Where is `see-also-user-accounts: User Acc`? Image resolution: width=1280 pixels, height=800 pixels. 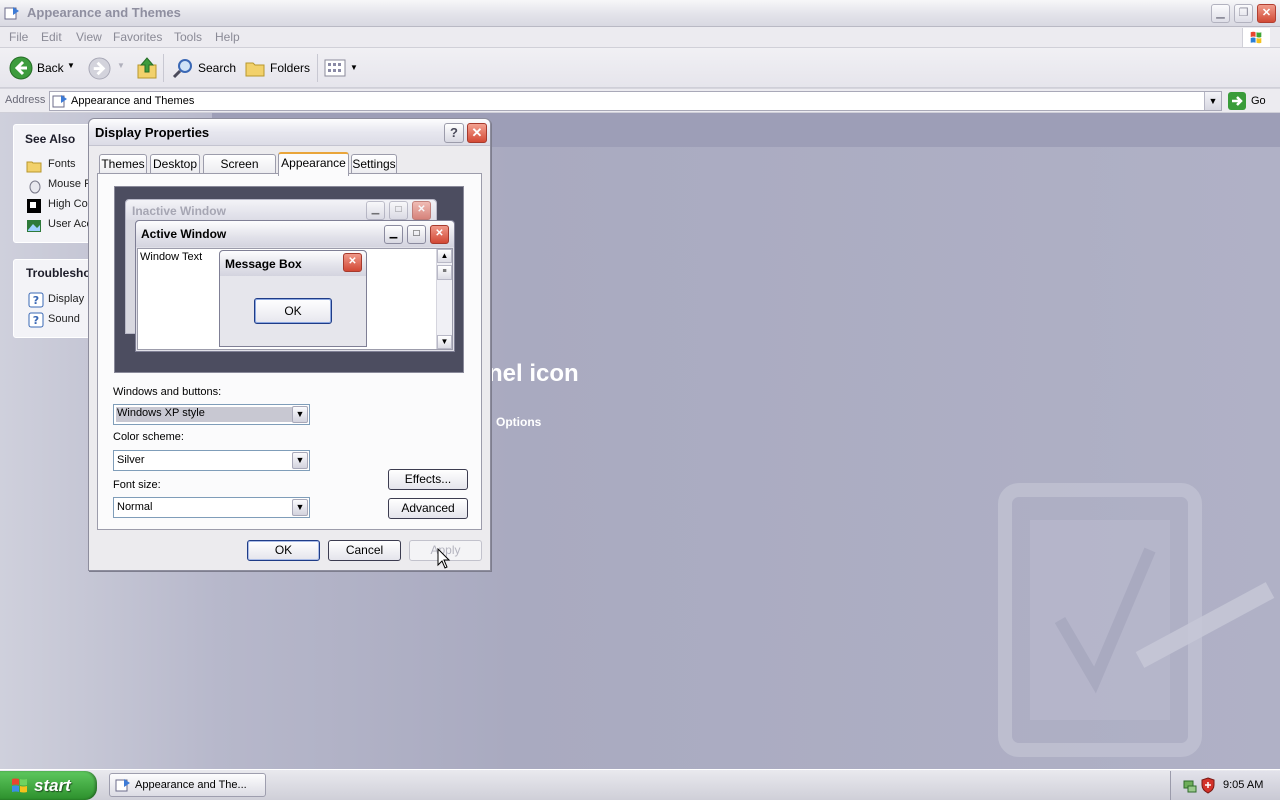 see-also-user-accounts: User Acc is located at coordinates (70, 224).